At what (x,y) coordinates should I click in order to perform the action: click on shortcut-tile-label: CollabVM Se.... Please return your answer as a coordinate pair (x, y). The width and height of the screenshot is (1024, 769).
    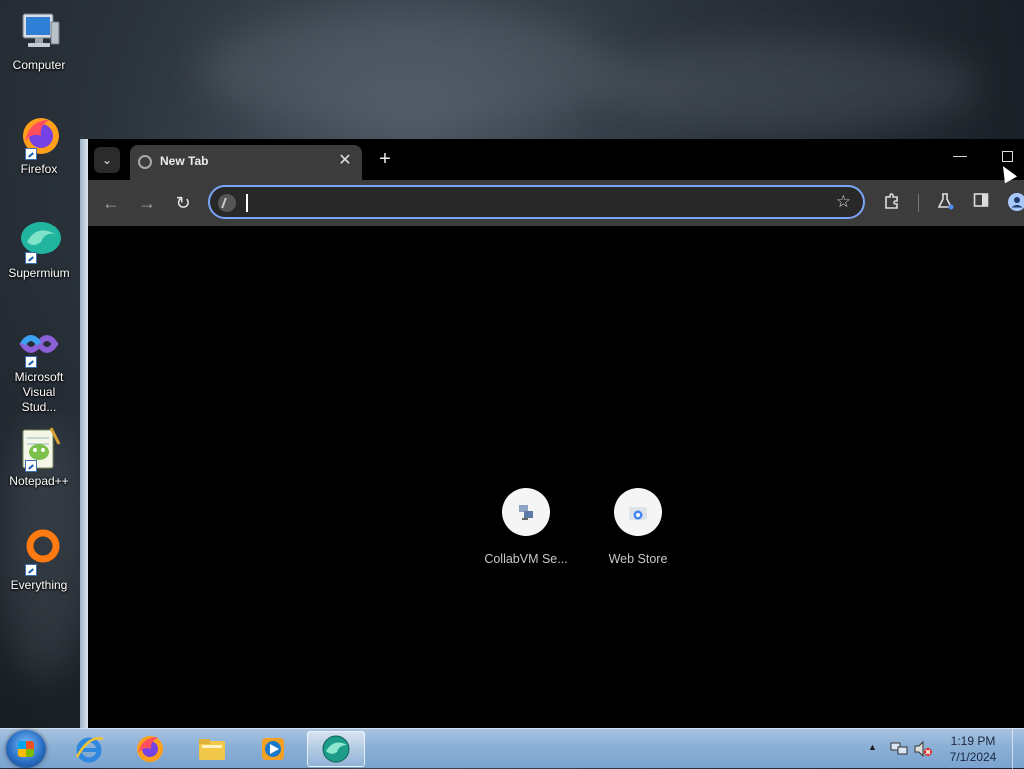
    Looking at the image, I should click on (526, 559).